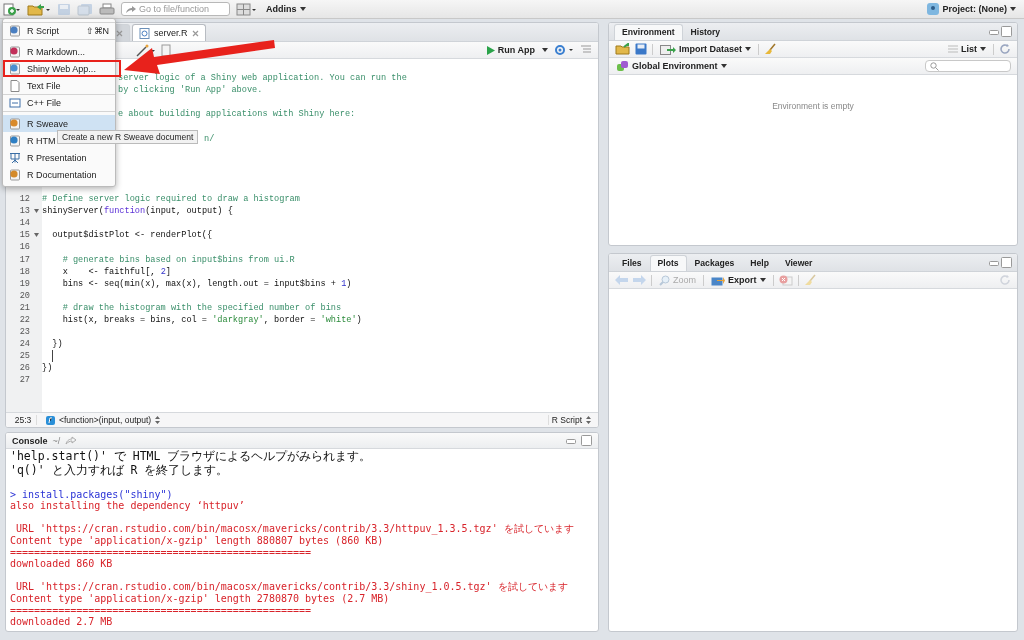 The image size is (1024, 640). I want to click on code-line: x <- faithful[, 2], so click(116, 271).